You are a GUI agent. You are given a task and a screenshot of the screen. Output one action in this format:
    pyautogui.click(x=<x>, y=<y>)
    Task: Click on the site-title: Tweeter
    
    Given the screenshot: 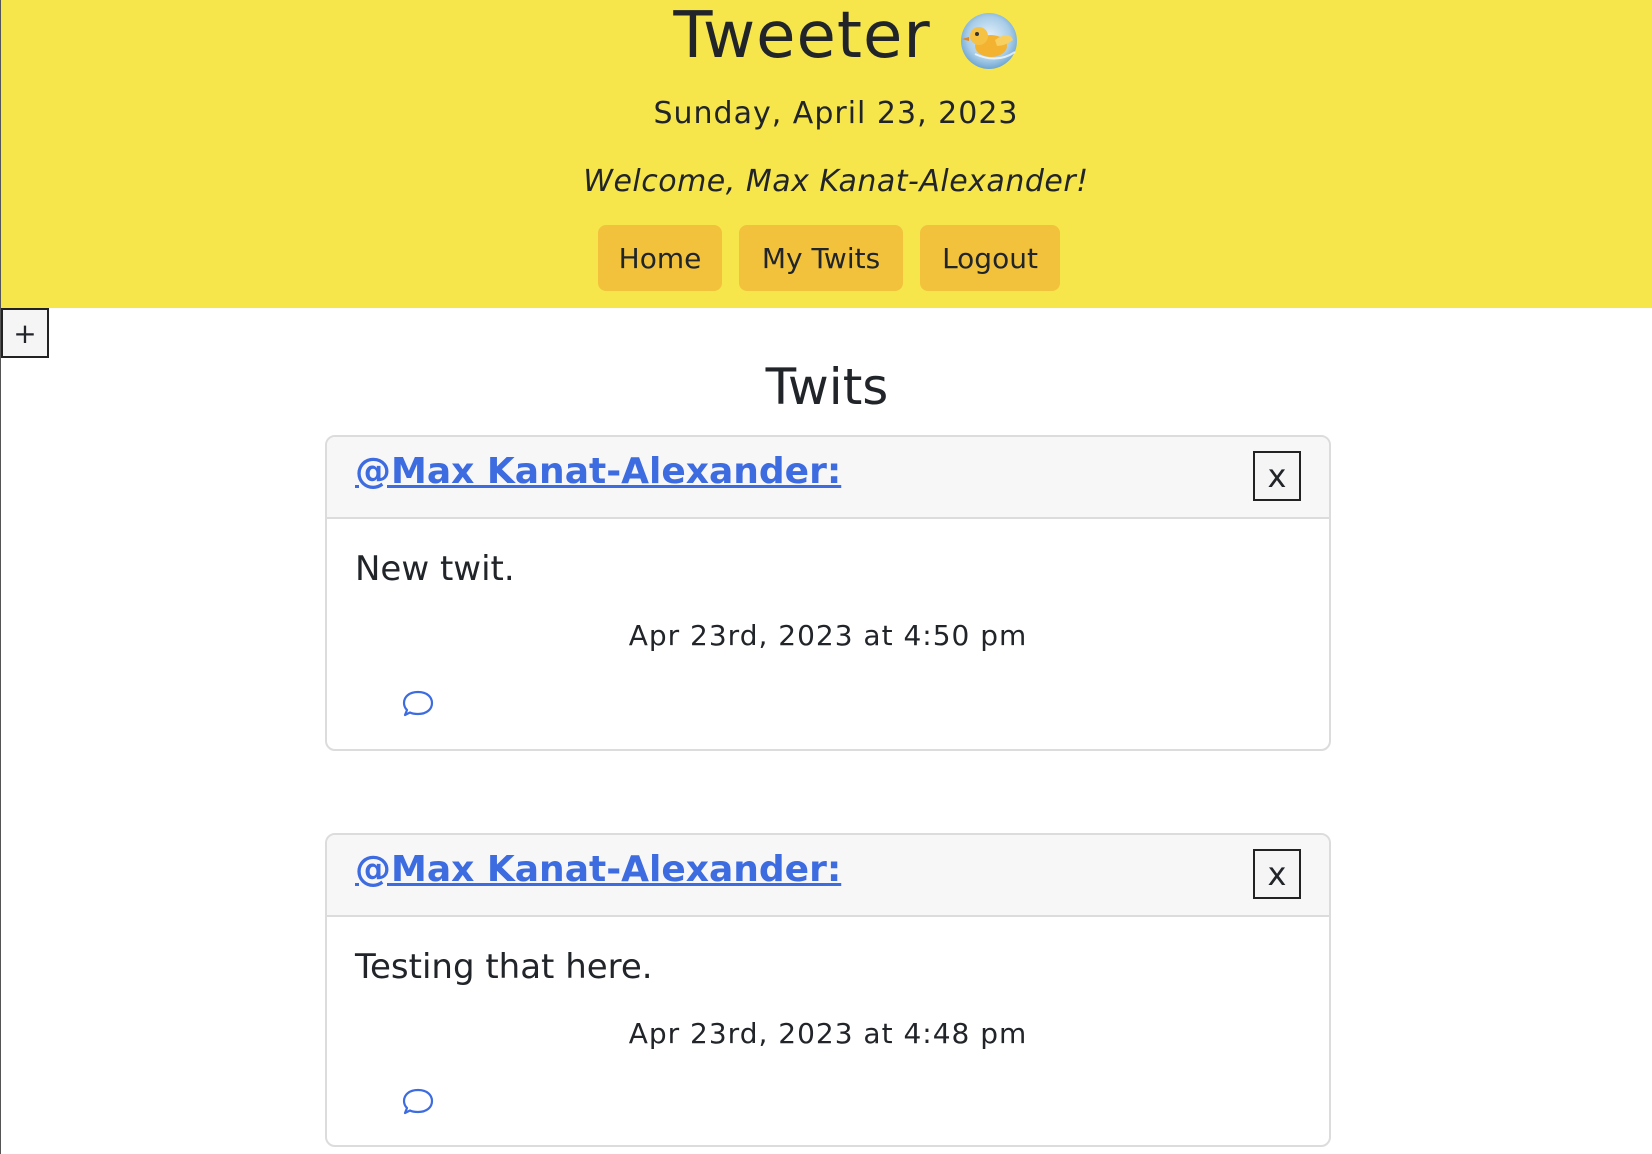 What is the action you would take?
    pyautogui.click(x=802, y=36)
    